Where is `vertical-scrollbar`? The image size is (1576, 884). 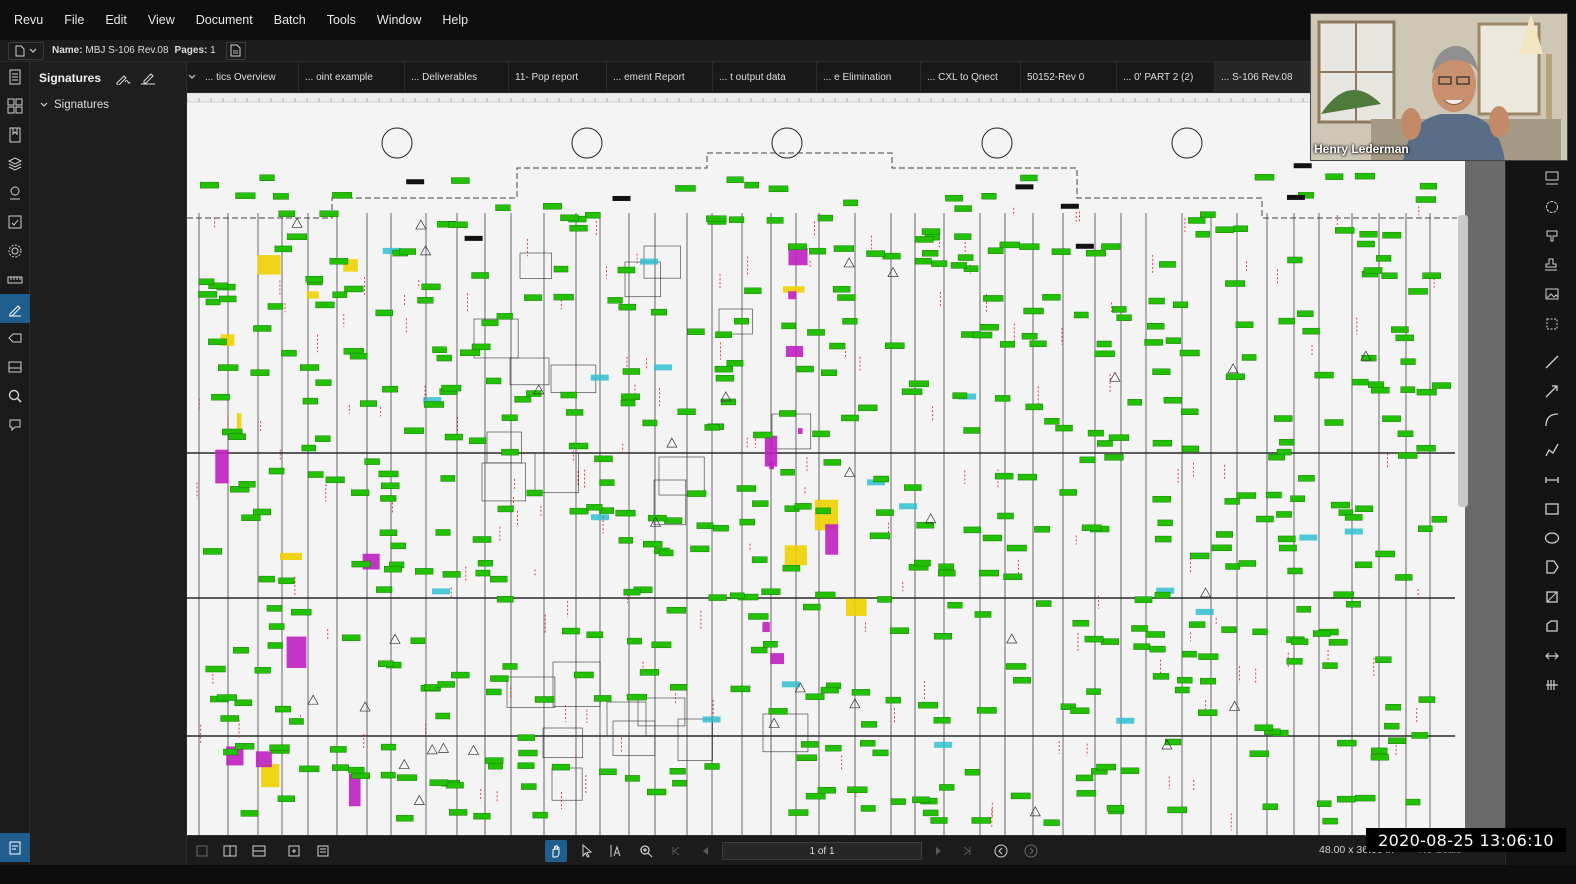 vertical-scrollbar is located at coordinates (1463, 361).